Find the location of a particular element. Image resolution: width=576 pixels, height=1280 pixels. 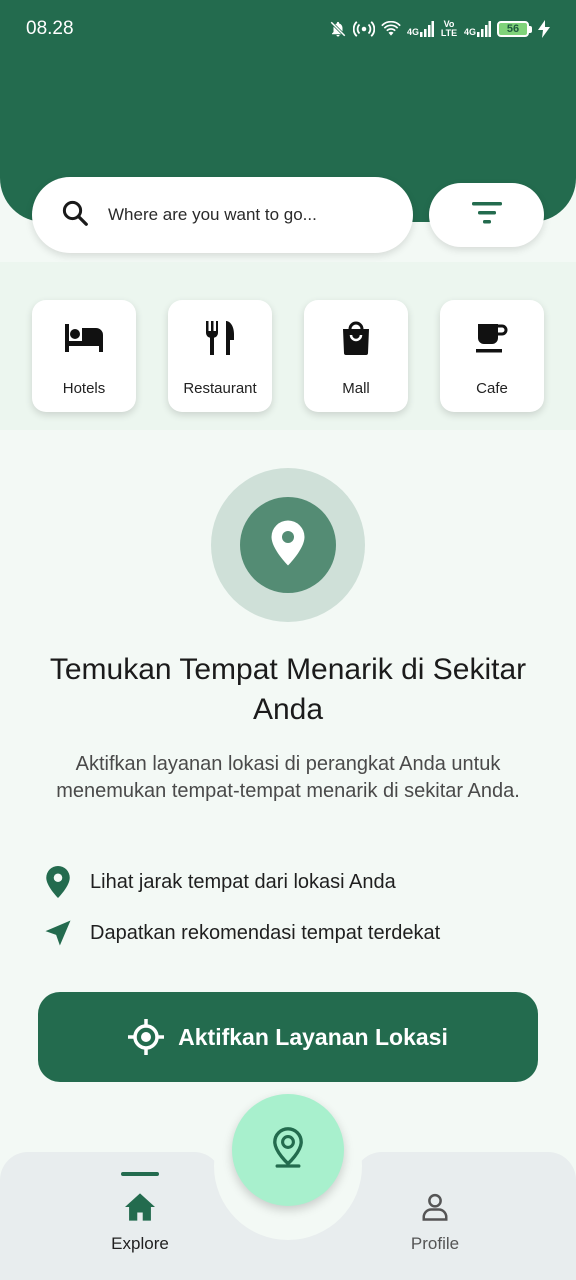

bed-icon is located at coordinates (84, 338).